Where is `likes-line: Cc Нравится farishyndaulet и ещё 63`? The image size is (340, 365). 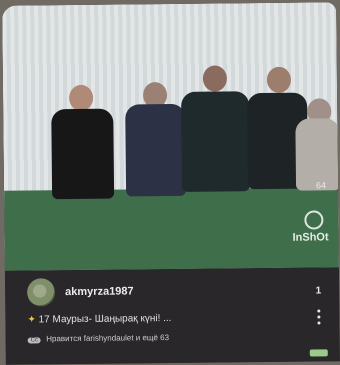
likes-line: Cc Нравится farishyndaulet и ещё 63 is located at coordinates (98, 338).